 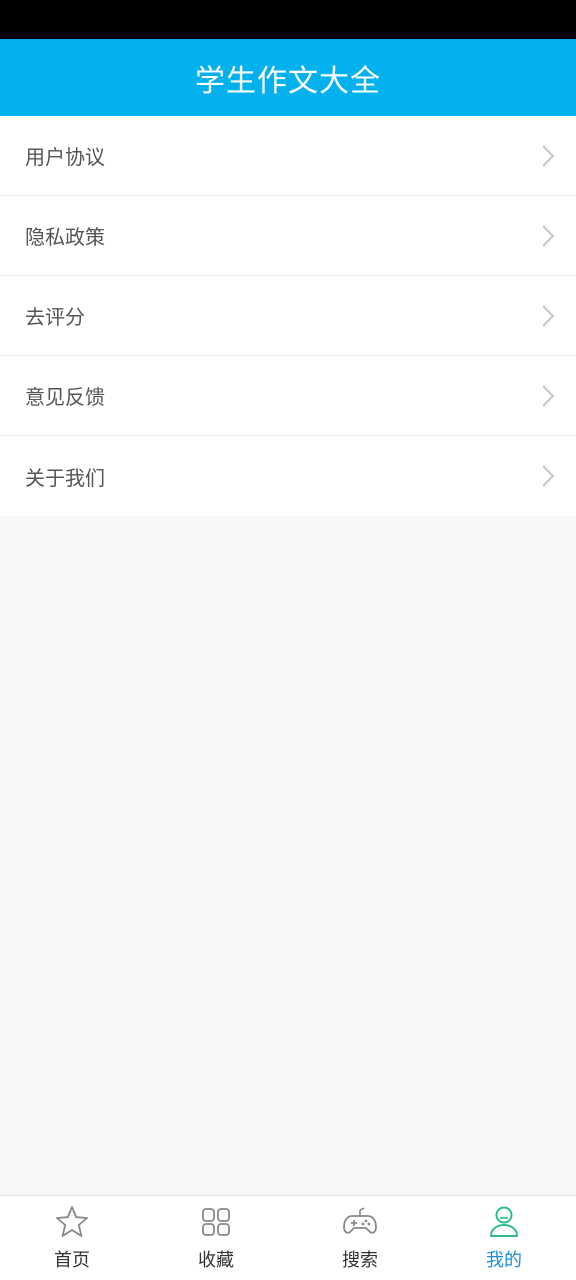 What do you see at coordinates (288, 396) in the screenshot?
I see `menu-item-feedback: 意见反馈` at bounding box center [288, 396].